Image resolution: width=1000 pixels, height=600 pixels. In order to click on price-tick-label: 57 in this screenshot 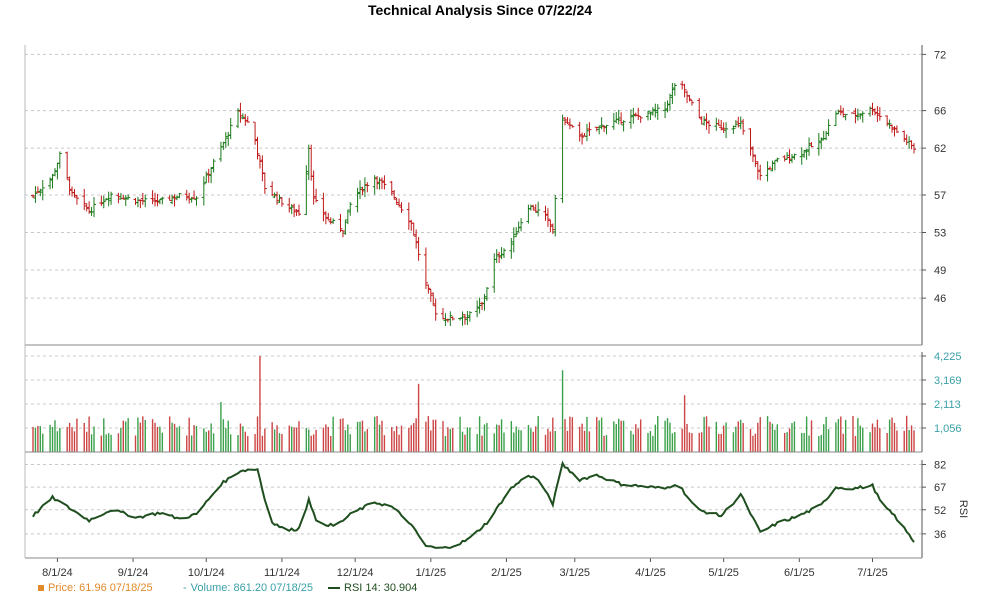, I will do `click(940, 196)`.